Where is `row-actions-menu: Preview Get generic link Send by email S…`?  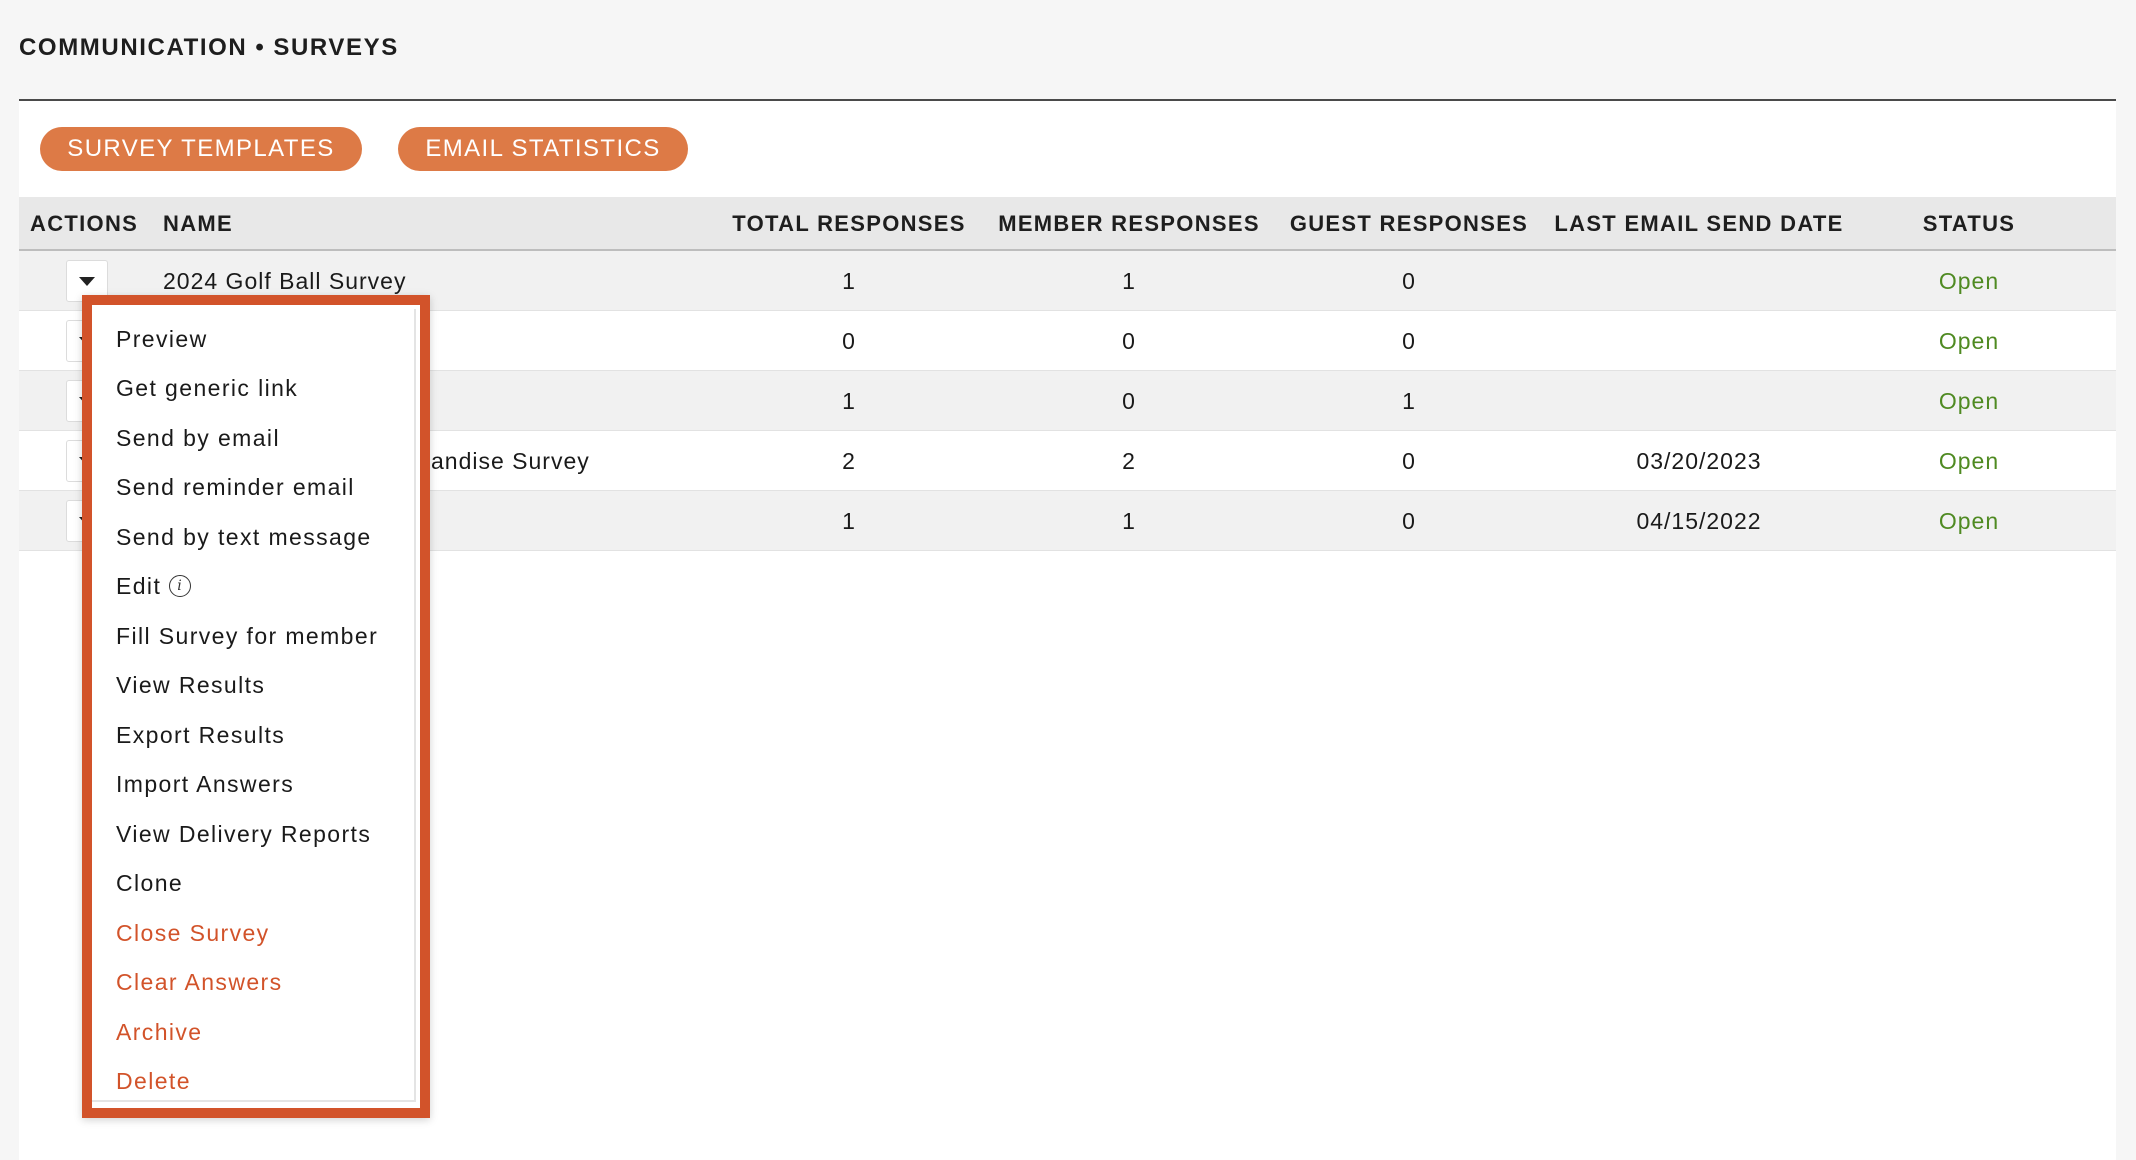 row-actions-menu: Preview Get generic link Send by email S… is located at coordinates (256, 706).